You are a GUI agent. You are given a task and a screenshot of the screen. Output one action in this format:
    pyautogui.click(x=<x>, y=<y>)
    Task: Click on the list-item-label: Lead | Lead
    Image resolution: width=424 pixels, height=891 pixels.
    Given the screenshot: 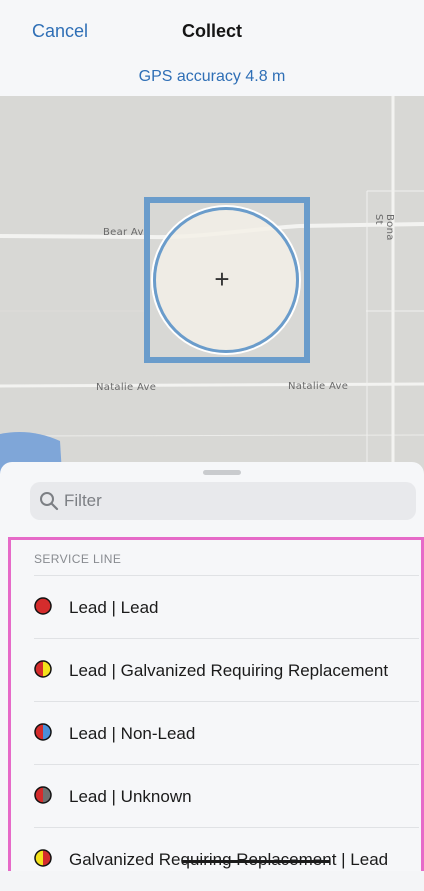 What is the action you would take?
    pyautogui.click(x=114, y=607)
    